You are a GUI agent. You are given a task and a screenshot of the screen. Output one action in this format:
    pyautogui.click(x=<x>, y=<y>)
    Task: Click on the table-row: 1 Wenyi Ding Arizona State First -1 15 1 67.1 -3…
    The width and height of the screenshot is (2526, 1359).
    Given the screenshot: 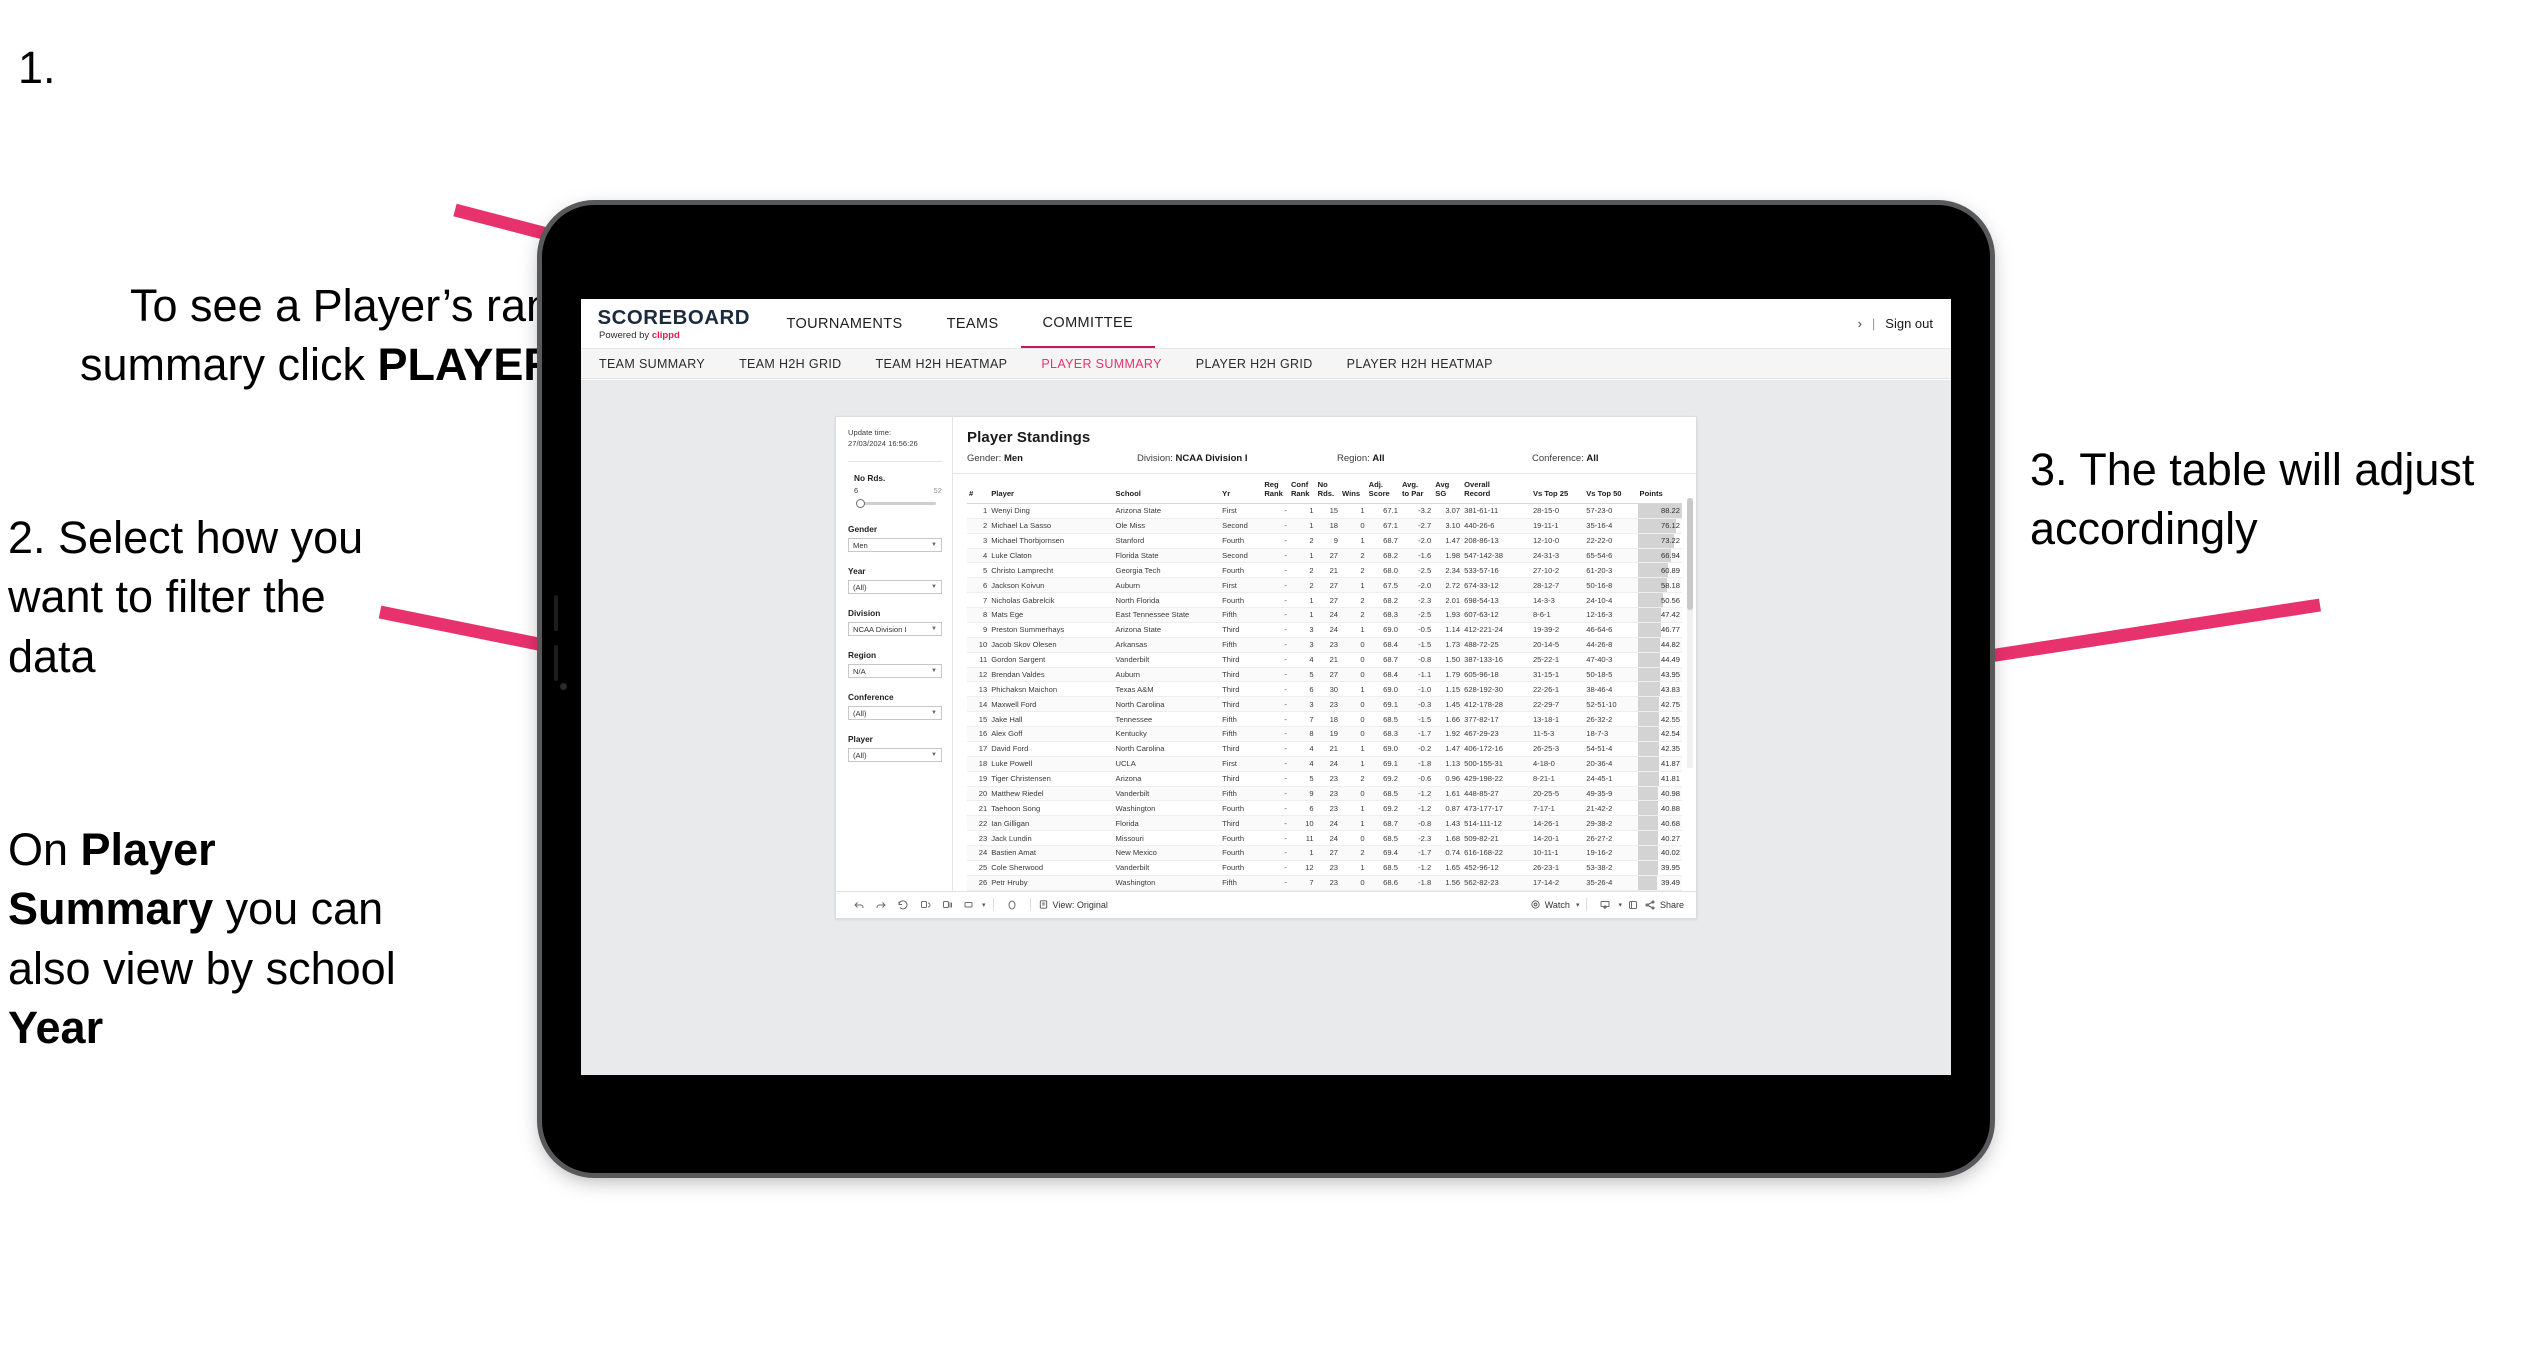 What is the action you would take?
    pyautogui.click(x=1324, y=511)
    